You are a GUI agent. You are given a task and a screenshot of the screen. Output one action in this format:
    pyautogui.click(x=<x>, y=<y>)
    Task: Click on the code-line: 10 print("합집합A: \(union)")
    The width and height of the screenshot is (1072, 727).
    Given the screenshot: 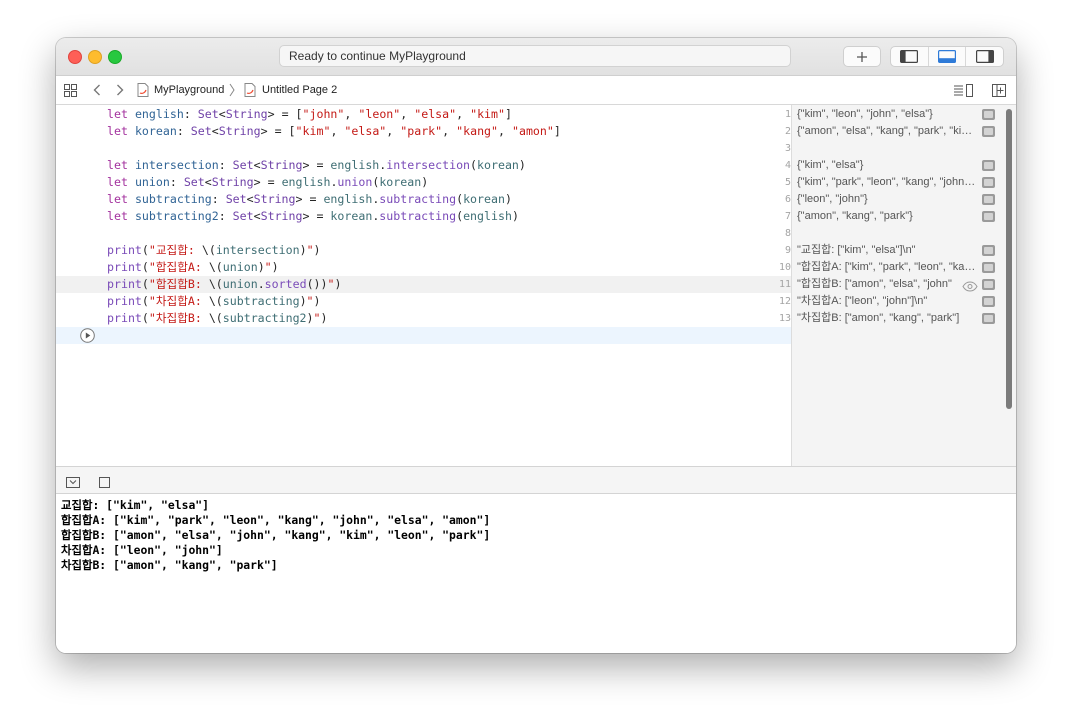 What is the action you would take?
    pyautogui.click(x=423, y=267)
    